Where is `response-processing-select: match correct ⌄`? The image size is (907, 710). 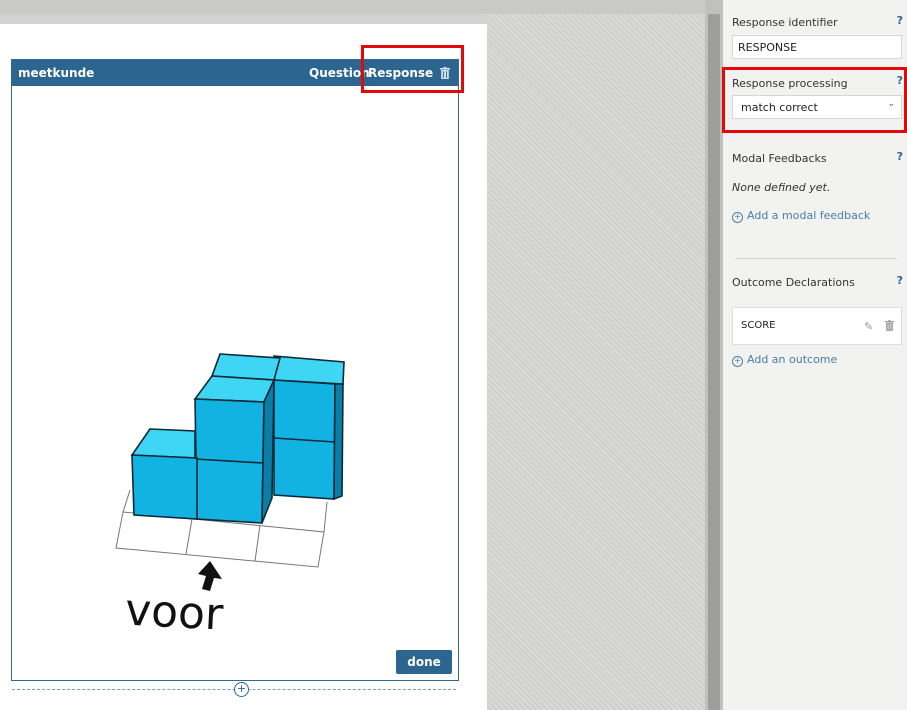 response-processing-select: match correct ⌄ is located at coordinates (817, 107).